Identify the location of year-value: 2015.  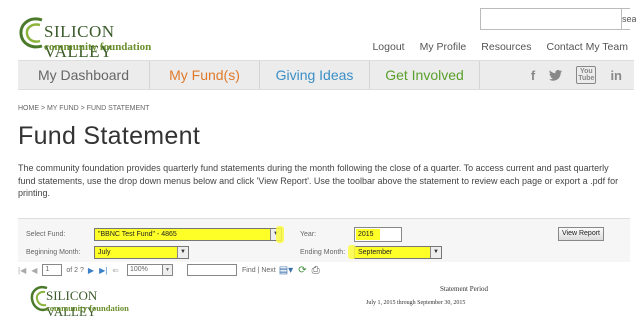
(368, 234).